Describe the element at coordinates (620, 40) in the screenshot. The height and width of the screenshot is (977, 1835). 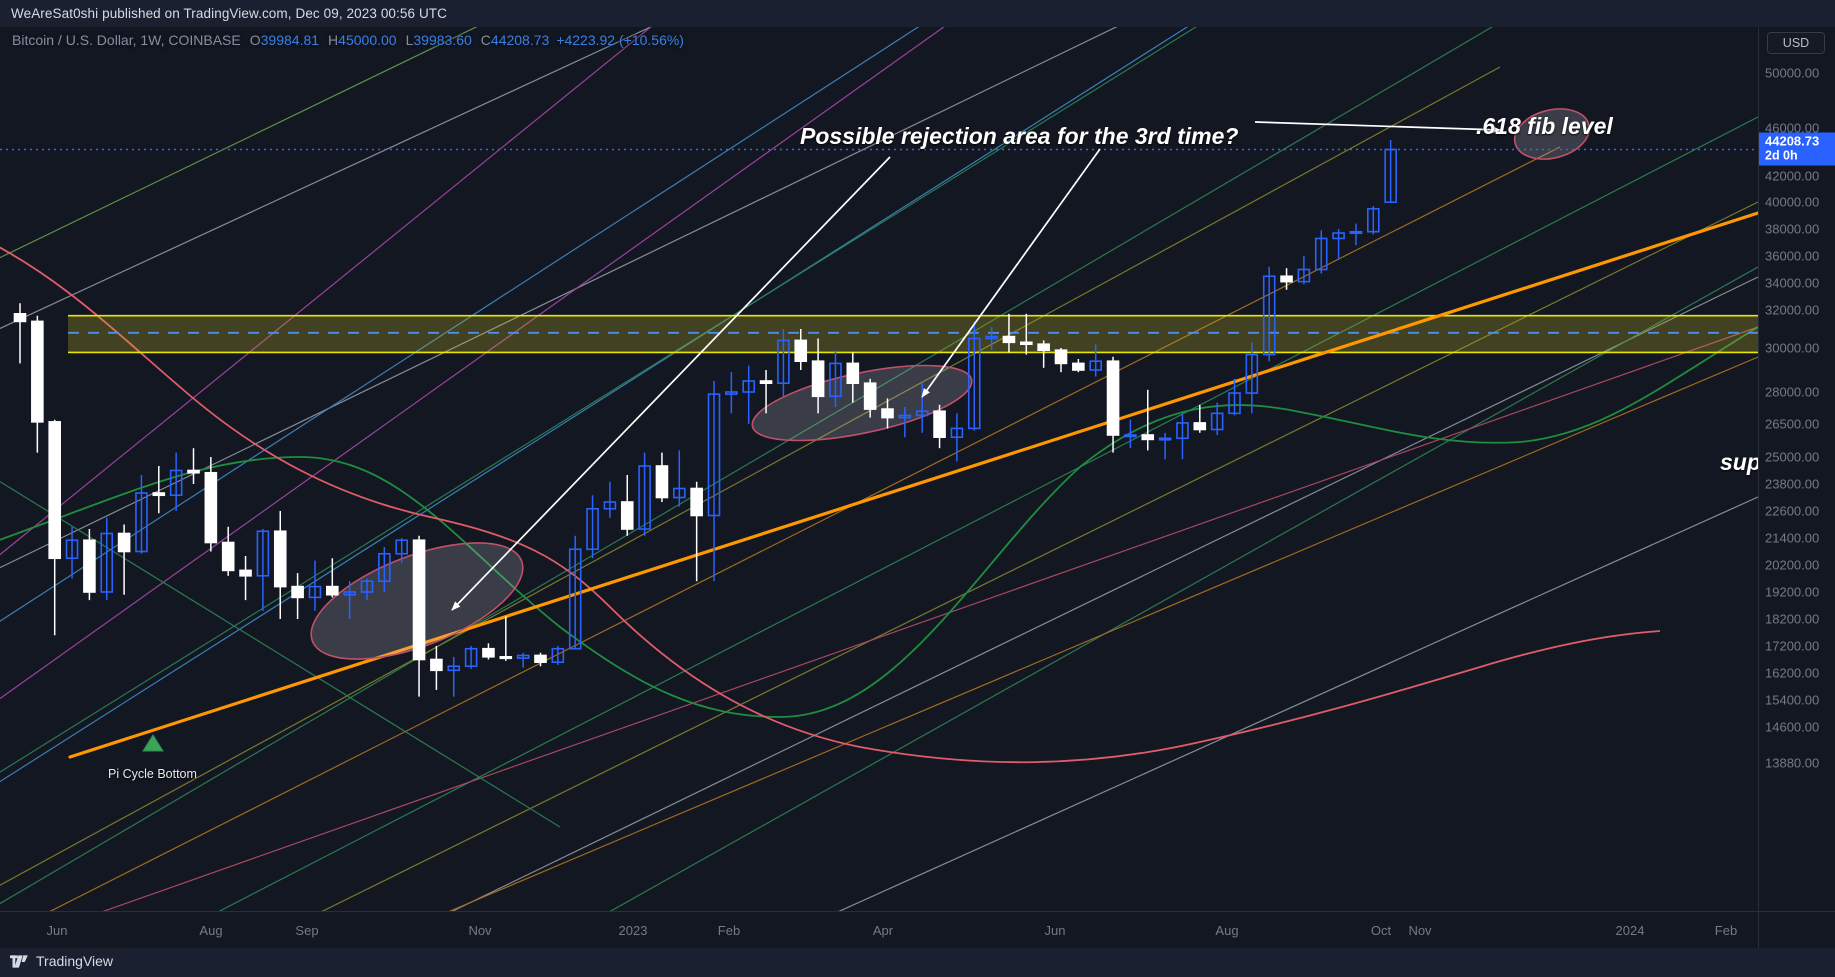
I see `change-value: +4223.92 (+10.56%)` at that location.